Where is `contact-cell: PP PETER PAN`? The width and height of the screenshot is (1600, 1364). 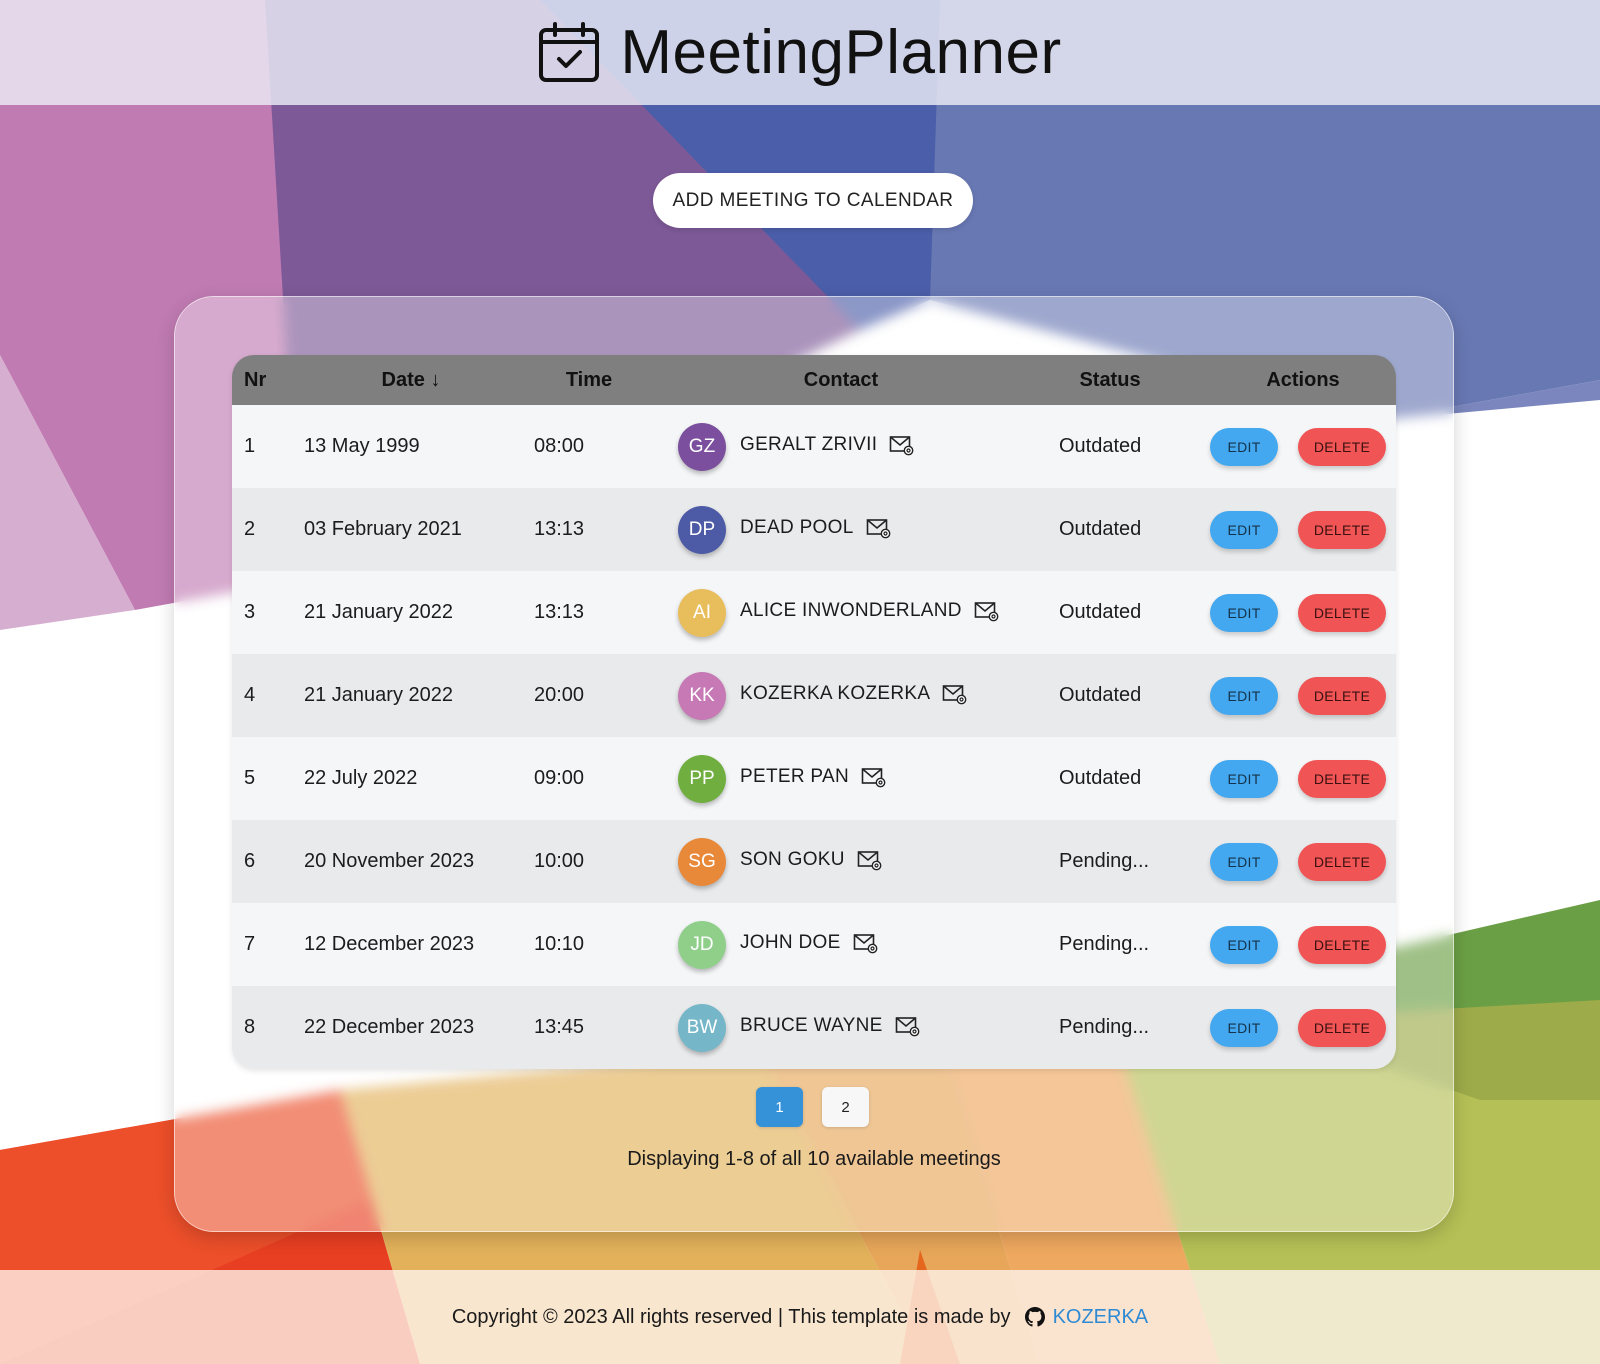 contact-cell: PP PETER PAN is located at coordinates (841, 778).